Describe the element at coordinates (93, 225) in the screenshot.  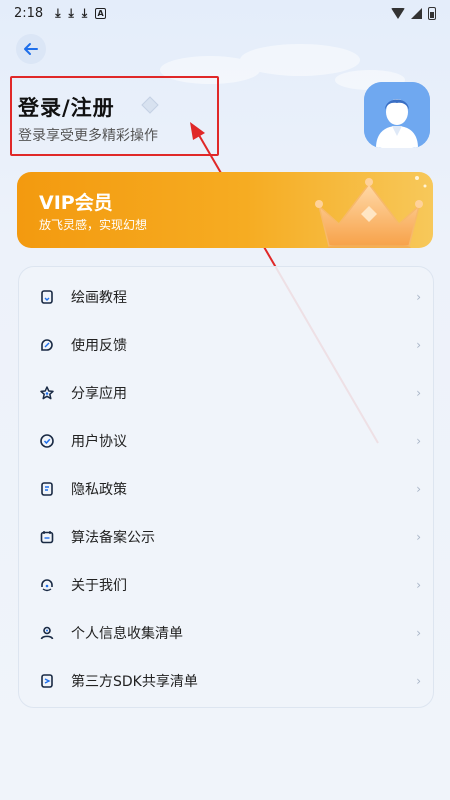
I see `vip-subtitle: 放飞灵感，实现幻想` at that location.